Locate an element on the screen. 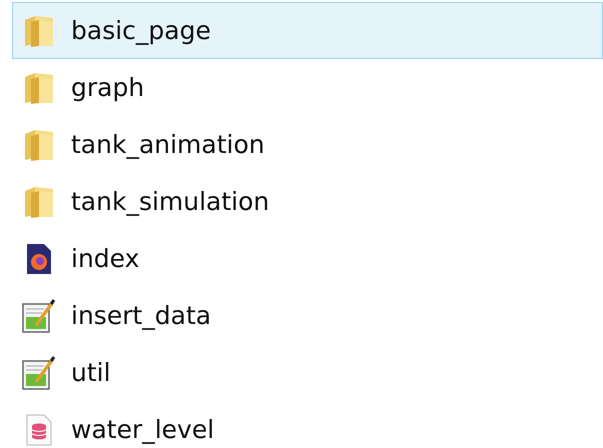 The image size is (603, 448). file-name: index is located at coordinates (105, 258).